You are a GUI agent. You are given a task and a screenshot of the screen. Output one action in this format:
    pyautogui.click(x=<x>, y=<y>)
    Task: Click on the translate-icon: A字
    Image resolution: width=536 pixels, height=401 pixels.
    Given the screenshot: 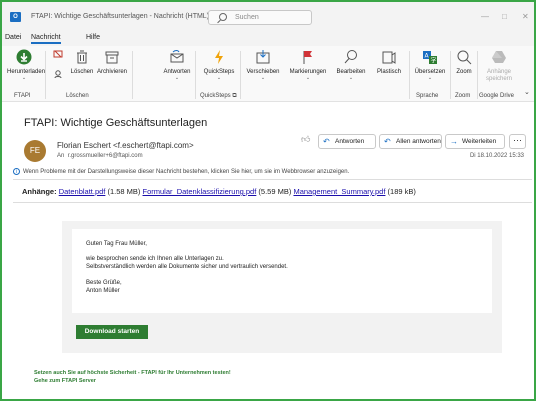 What is the action you would take?
    pyautogui.click(x=430, y=58)
    